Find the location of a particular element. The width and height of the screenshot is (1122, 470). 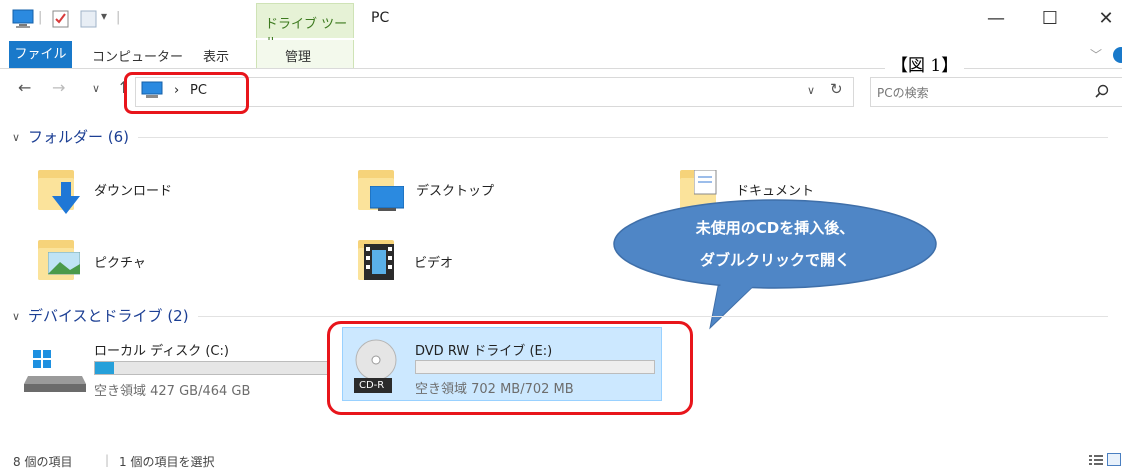

dvd-highlight-ring is located at coordinates (510, 368).